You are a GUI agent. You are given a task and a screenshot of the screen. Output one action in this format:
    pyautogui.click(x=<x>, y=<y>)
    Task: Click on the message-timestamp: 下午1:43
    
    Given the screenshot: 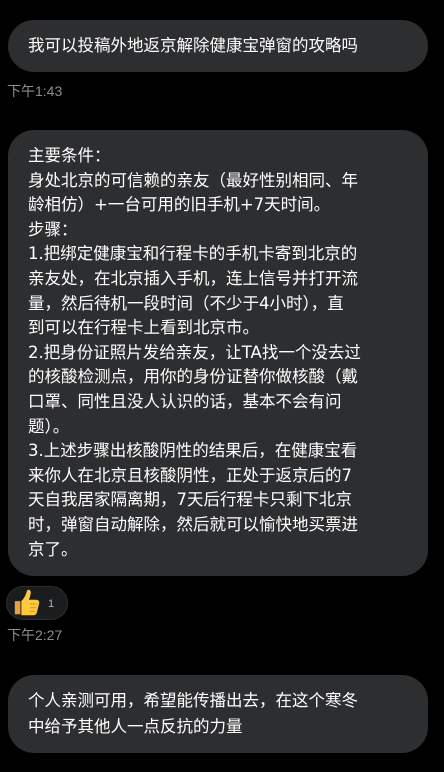 What is the action you would take?
    pyautogui.click(x=35, y=91)
    